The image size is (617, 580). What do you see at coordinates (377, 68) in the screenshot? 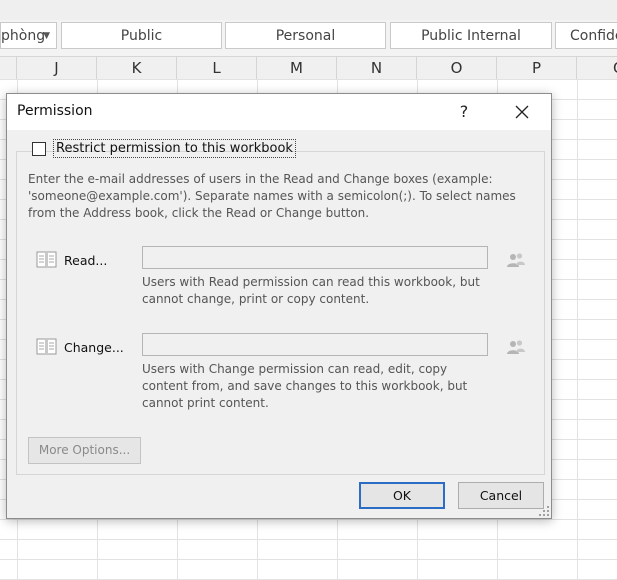
I see `column-header-n: N` at bounding box center [377, 68].